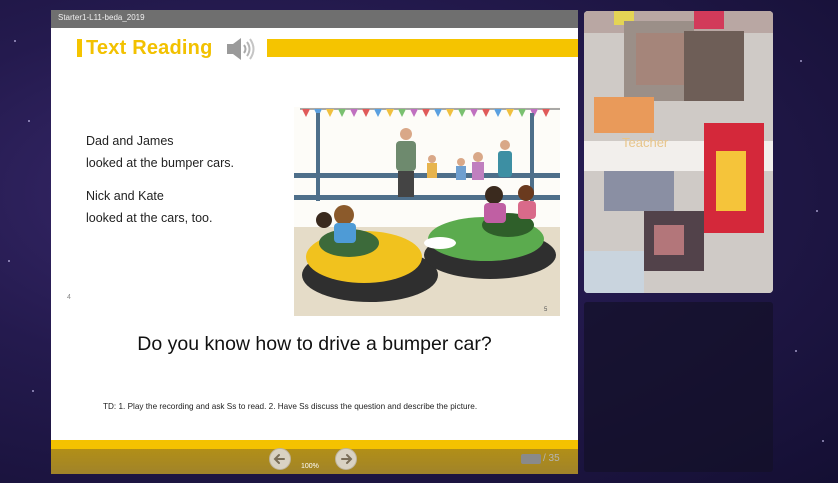  Describe the element at coordinates (130, 141) in the screenshot. I see `reading-line: Dad and James` at that location.